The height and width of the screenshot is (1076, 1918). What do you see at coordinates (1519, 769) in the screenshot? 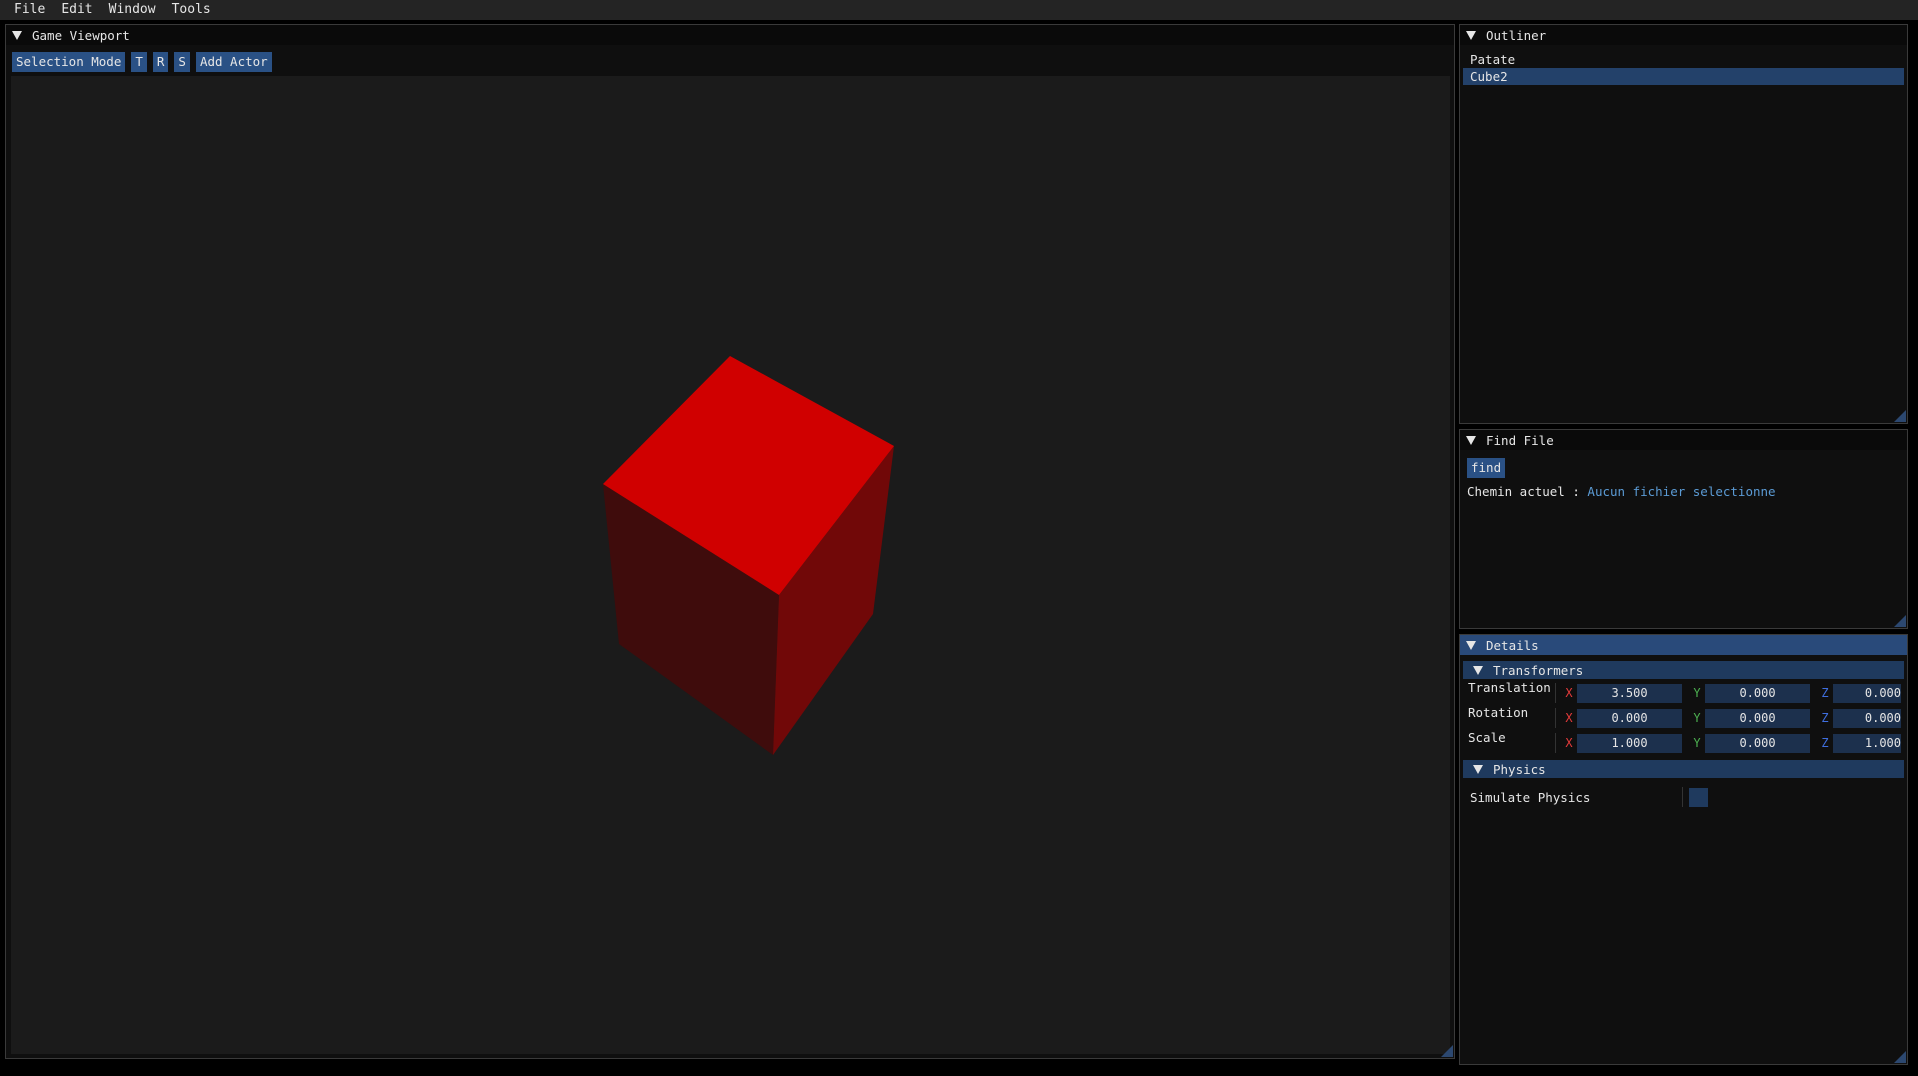
I see `physics-title: Physics` at bounding box center [1519, 769].